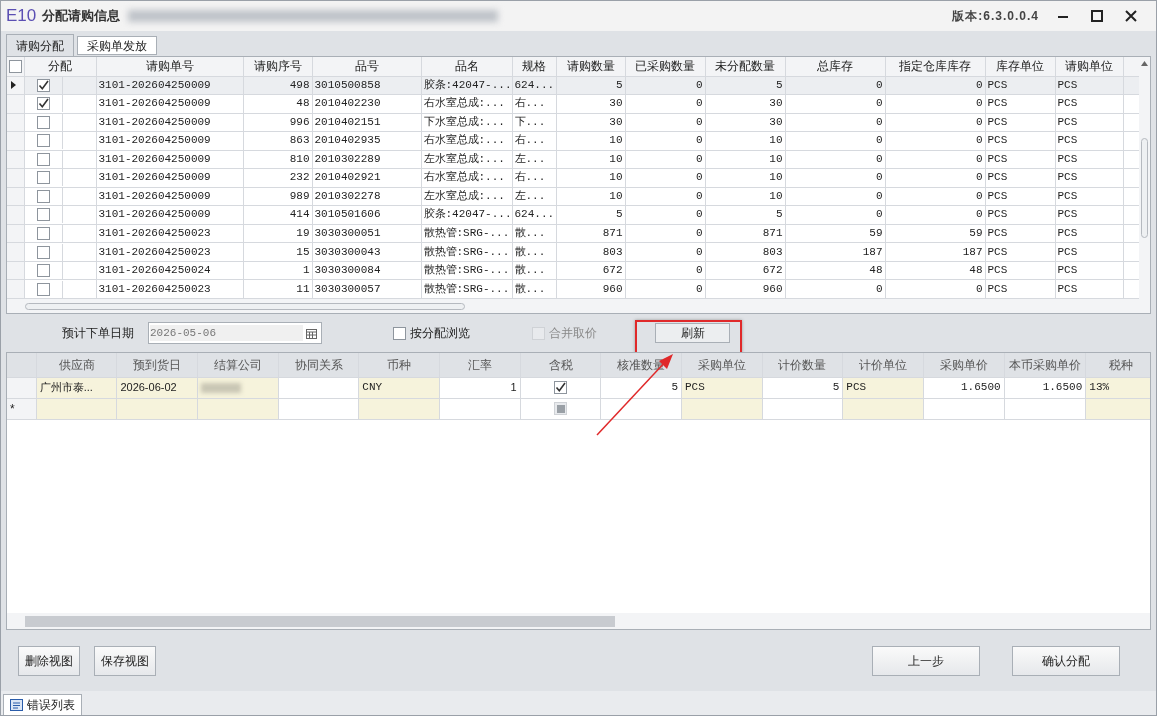 The image size is (1157, 716). Describe the element at coordinates (1117, 365) in the screenshot. I see `column-header: 税种` at that location.